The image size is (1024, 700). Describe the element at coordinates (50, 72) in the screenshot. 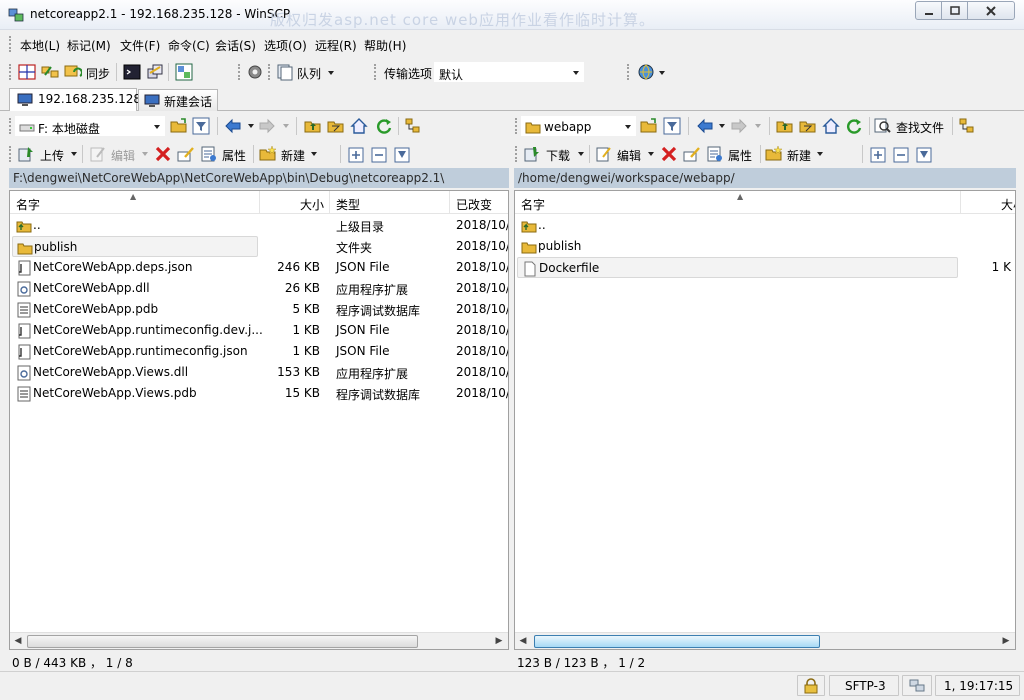

I see `synchronize-browsing-icon` at that location.